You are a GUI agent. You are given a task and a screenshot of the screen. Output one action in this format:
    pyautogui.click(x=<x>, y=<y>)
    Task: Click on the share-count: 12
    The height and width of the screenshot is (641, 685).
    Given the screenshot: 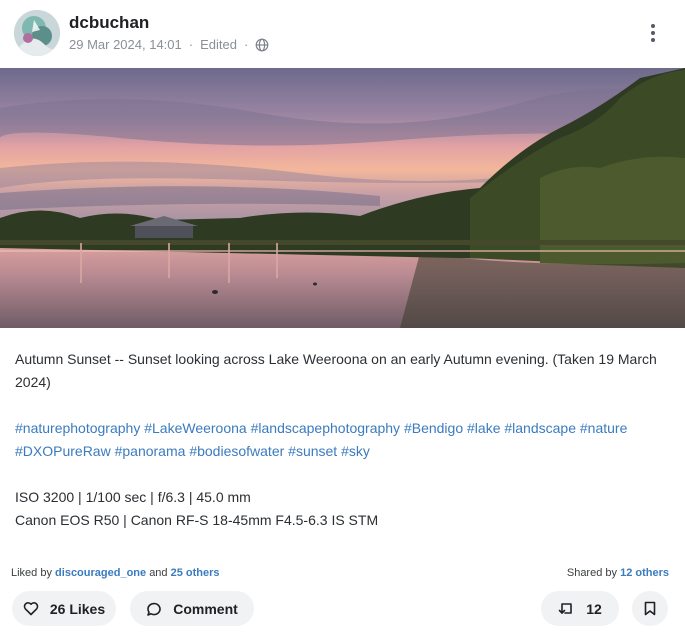 What is the action you would take?
    pyautogui.click(x=594, y=608)
    